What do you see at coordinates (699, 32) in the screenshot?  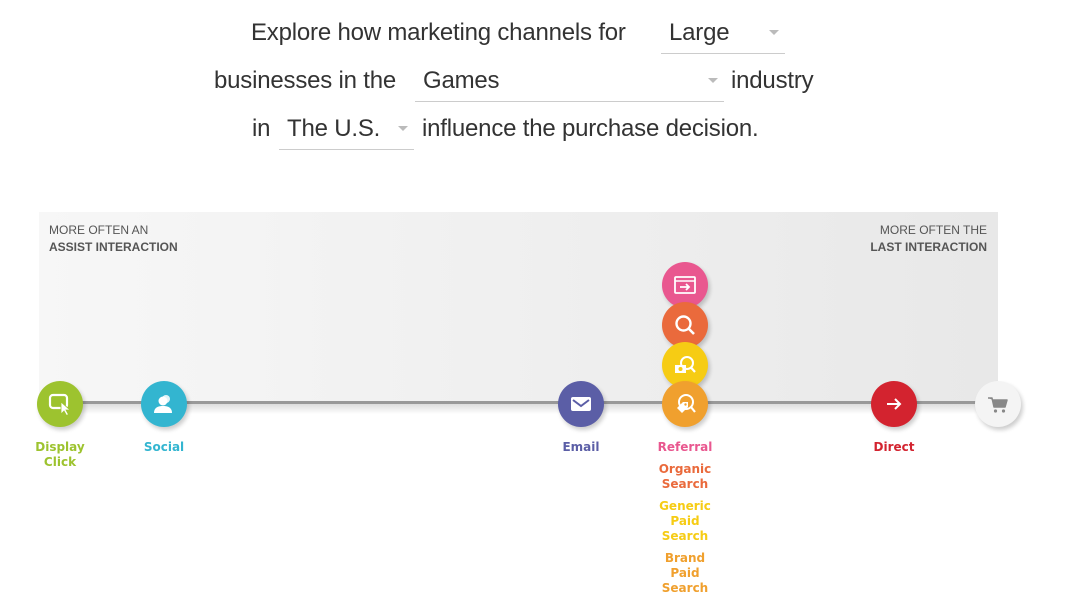 I see `business-size-value: Large` at bounding box center [699, 32].